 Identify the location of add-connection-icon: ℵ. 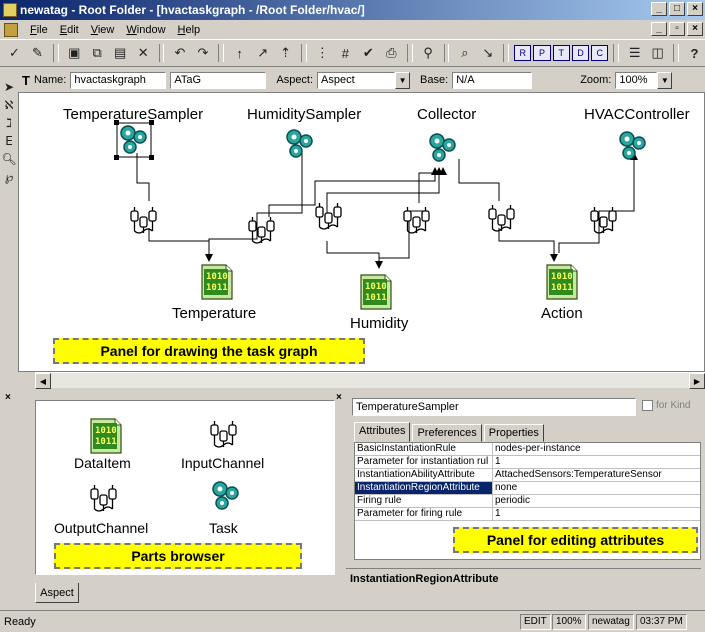
(9, 105).